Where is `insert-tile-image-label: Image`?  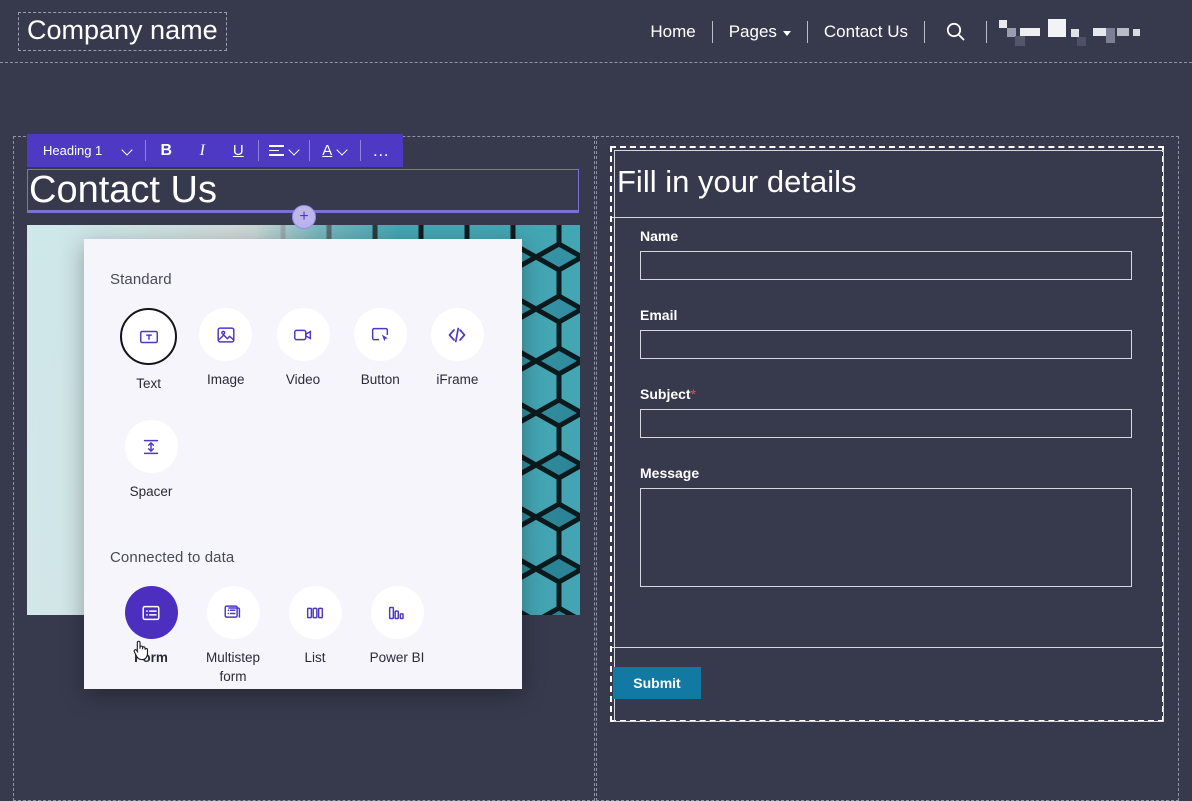 insert-tile-image-label: Image is located at coordinates (226, 379).